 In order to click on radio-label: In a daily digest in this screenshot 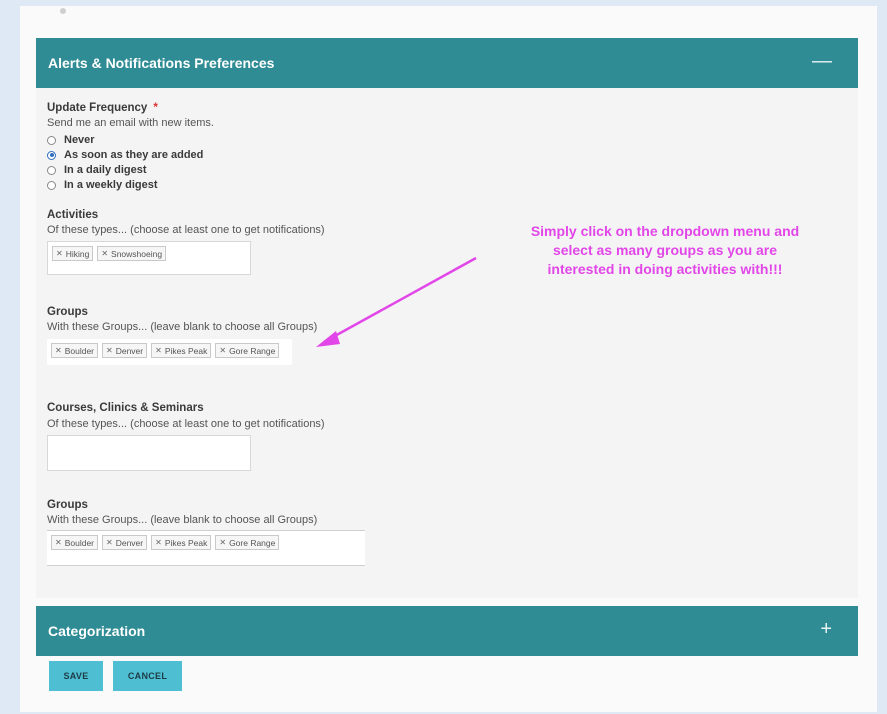, I will do `click(105, 170)`.